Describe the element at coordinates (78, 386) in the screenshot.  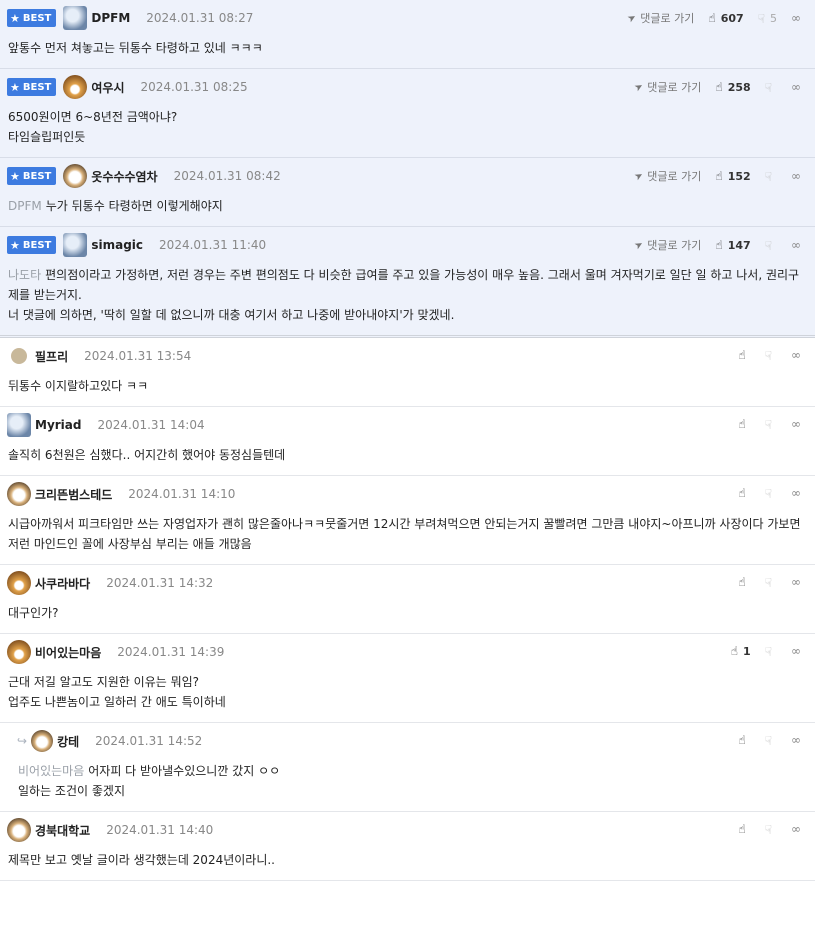
I see `comment-text: 뒤통수 이지랄하고있다 ㅋㅋ` at that location.